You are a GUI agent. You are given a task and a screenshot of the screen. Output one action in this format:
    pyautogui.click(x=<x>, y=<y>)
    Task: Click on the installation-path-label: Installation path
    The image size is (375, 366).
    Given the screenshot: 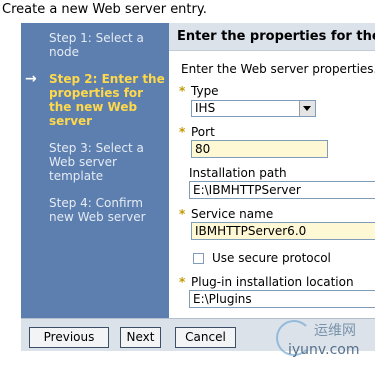 What is the action you would take?
    pyautogui.click(x=238, y=173)
    